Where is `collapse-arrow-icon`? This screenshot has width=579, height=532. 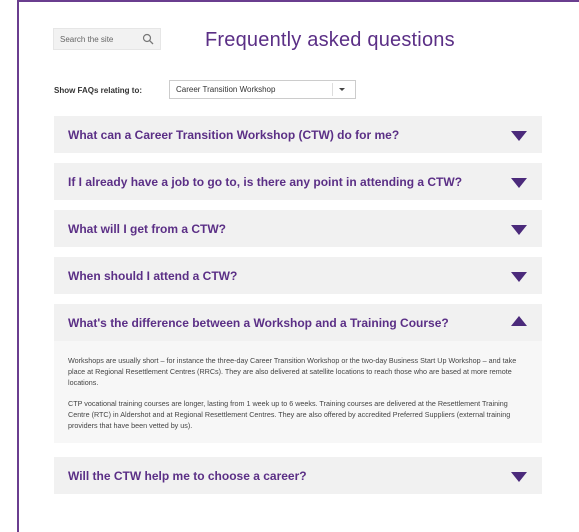 collapse-arrow-icon is located at coordinates (519, 321).